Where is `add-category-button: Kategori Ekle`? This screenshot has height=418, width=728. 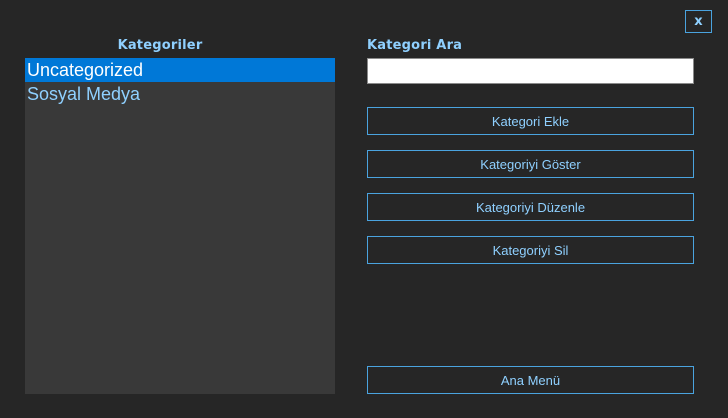
add-category-button: Kategori Ekle is located at coordinates (530, 121).